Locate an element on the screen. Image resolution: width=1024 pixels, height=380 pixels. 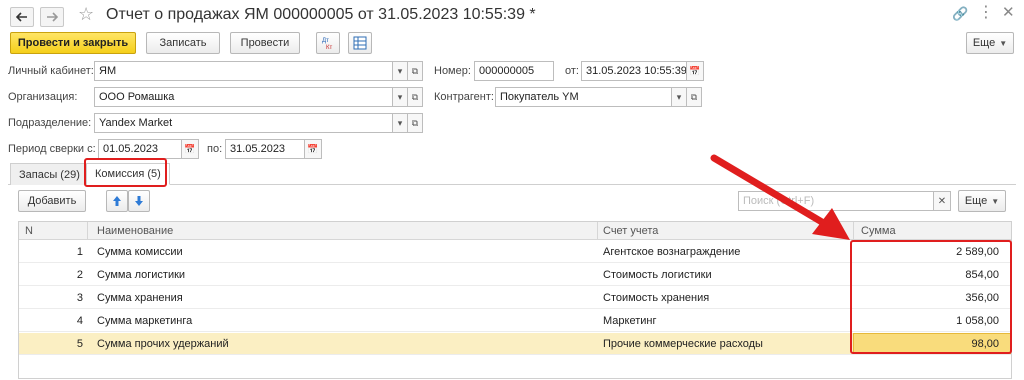
contractor-dropdown-button: ▾ is located at coordinates (679, 97).